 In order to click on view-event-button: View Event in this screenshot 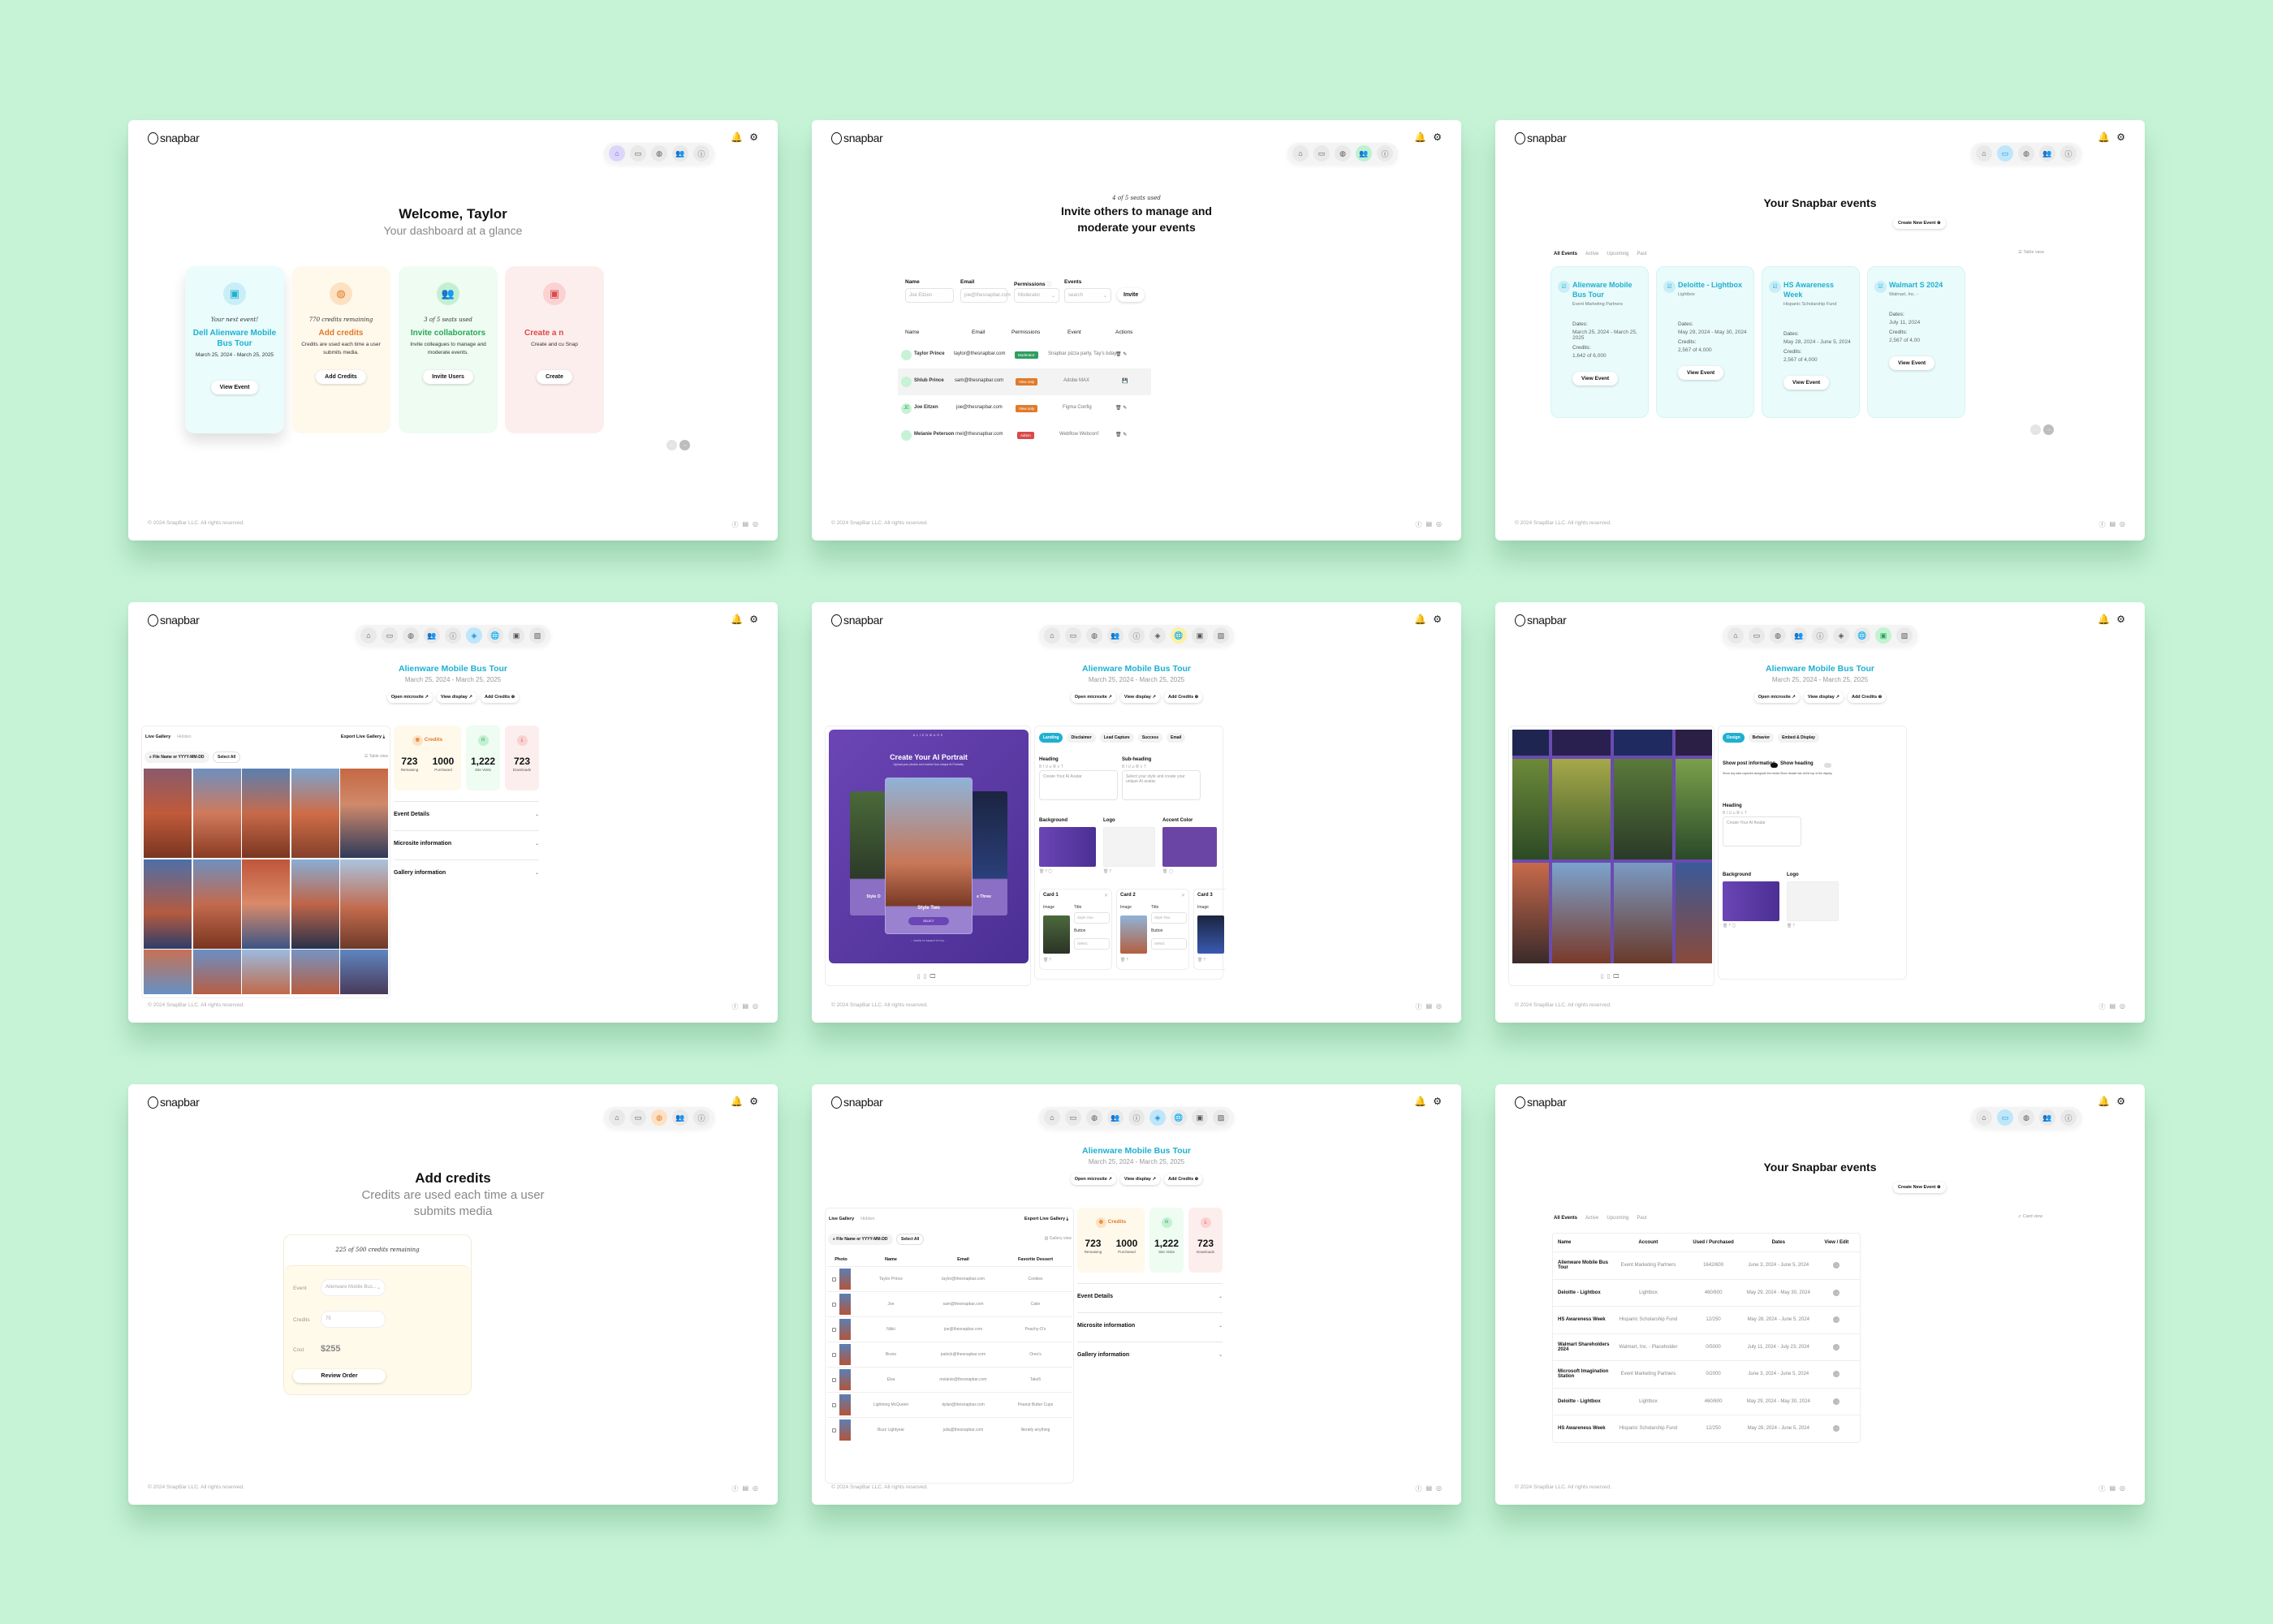, I will do `click(1595, 379)`.